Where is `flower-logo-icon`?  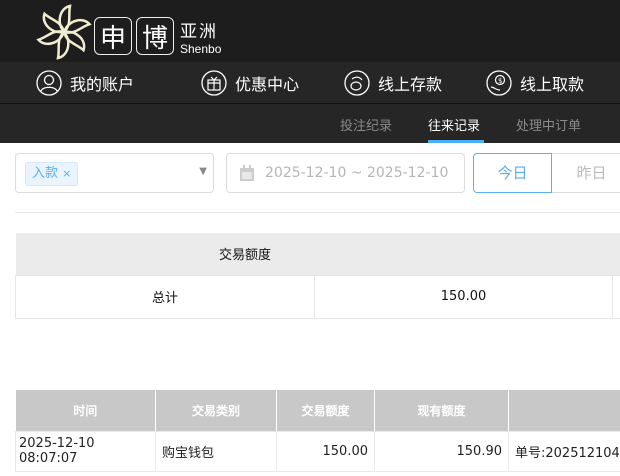 flower-logo-icon is located at coordinates (64, 32).